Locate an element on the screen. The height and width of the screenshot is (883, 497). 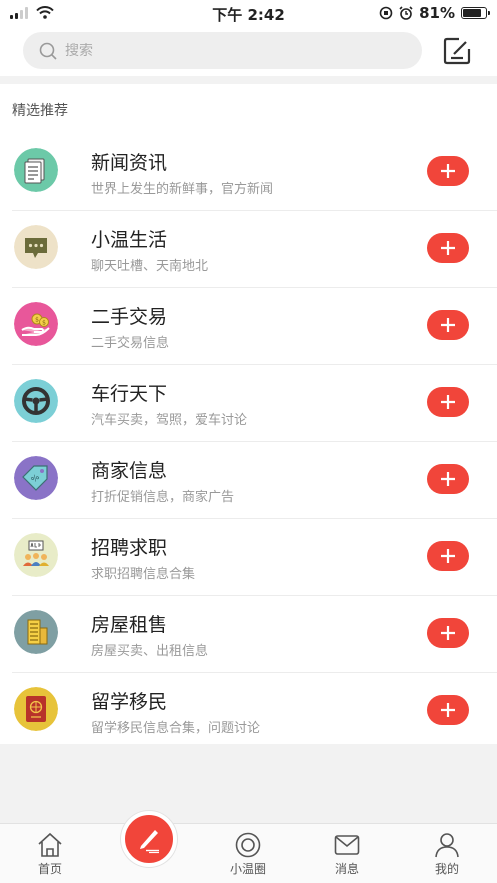
category-title: 留学移民 is located at coordinates (129, 702).